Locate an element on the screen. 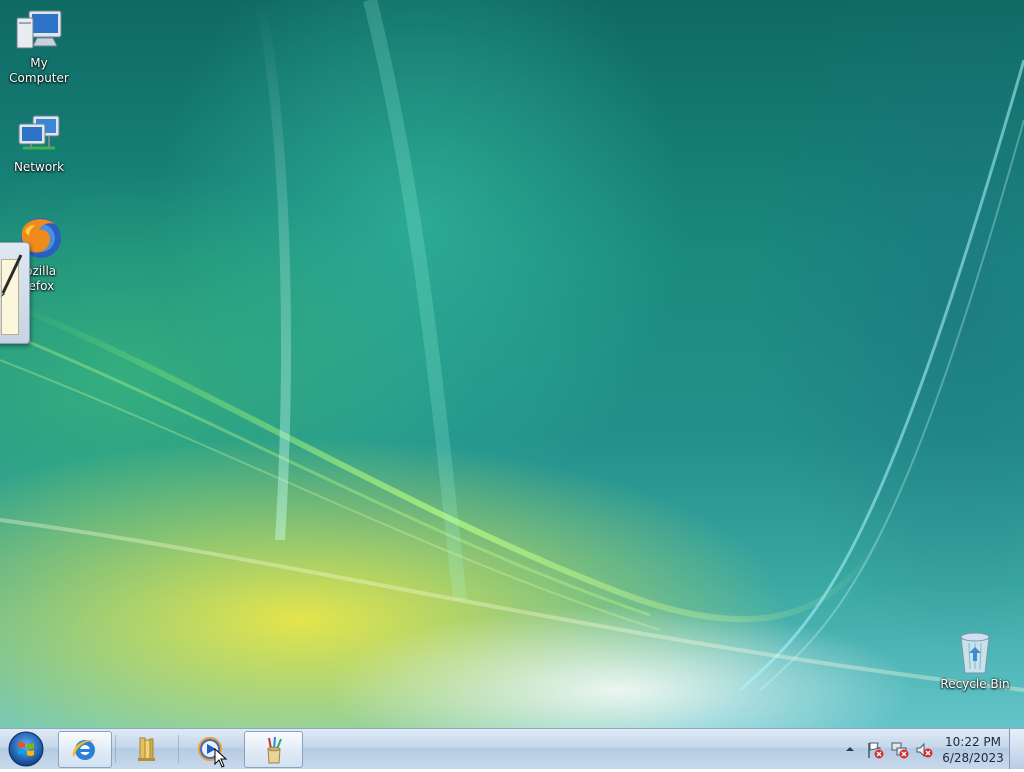 Image resolution: width=1024 pixels, height=772 pixels. taskbar-button-paint-window is located at coordinates (273, 749).